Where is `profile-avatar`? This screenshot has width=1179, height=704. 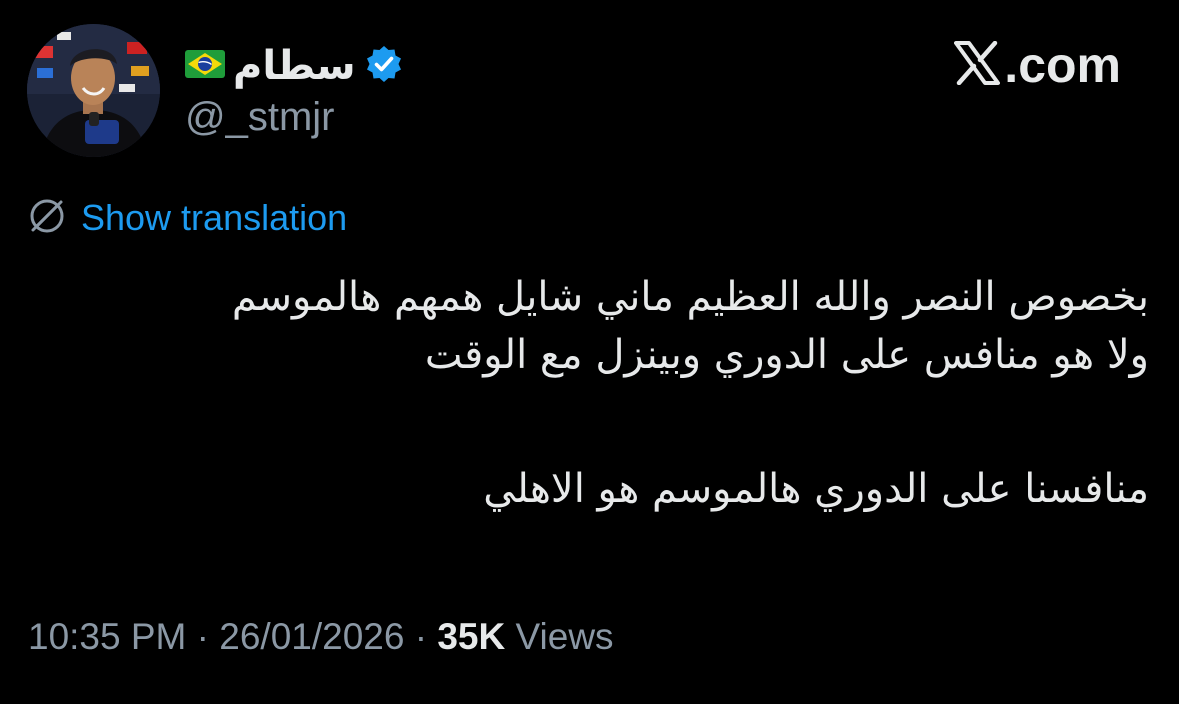 profile-avatar is located at coordinates (93, 90).